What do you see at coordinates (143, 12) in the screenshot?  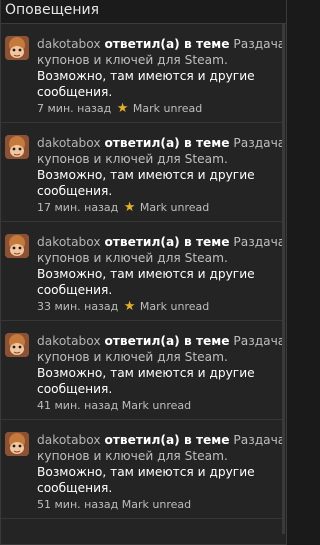 I see `panel-title: Оповещения` at bounding box center [143, 12].